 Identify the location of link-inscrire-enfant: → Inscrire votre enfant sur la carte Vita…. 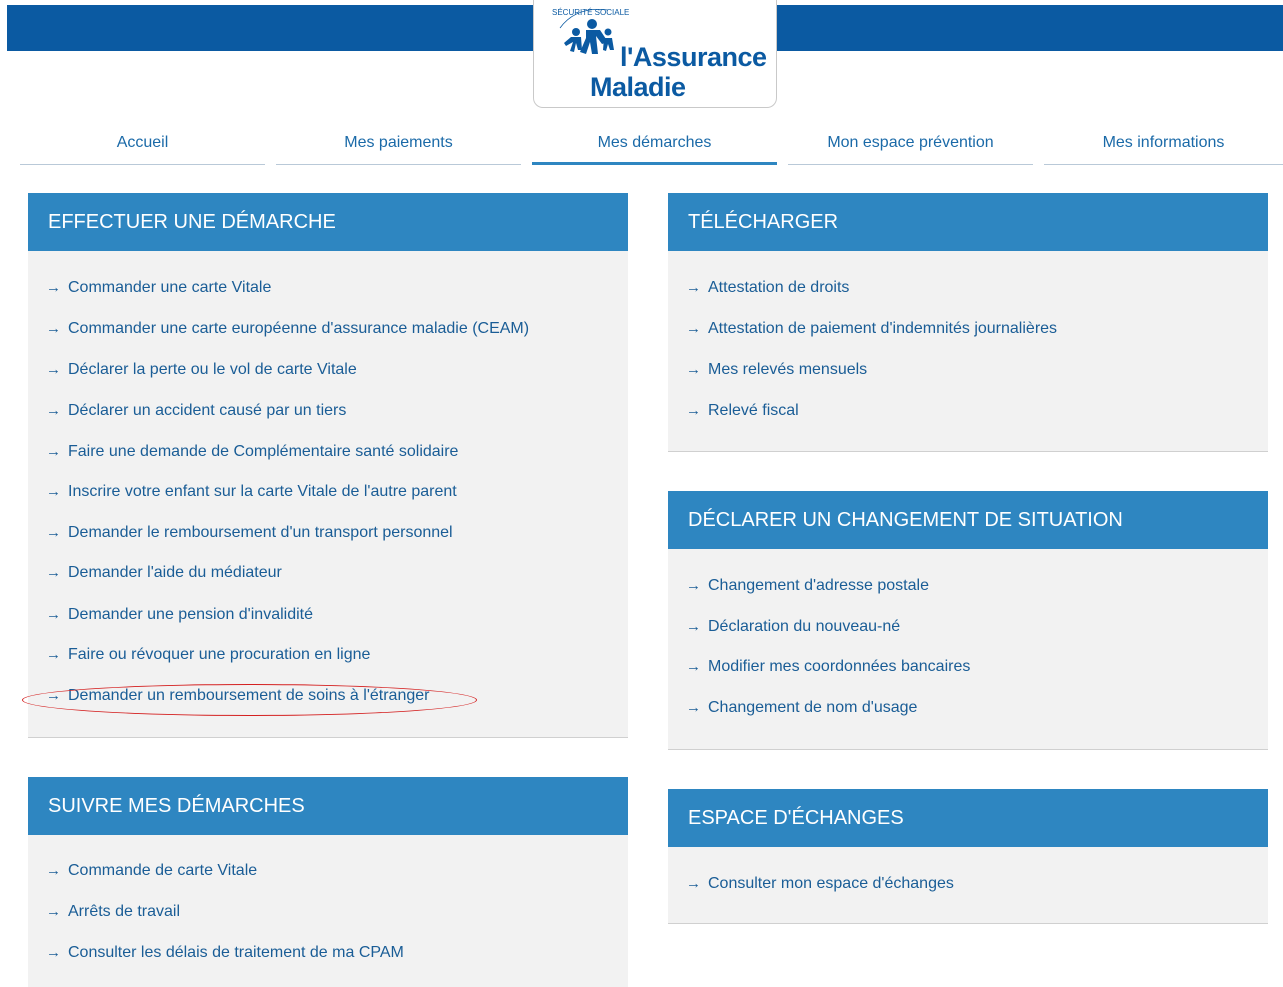
(251, 492).